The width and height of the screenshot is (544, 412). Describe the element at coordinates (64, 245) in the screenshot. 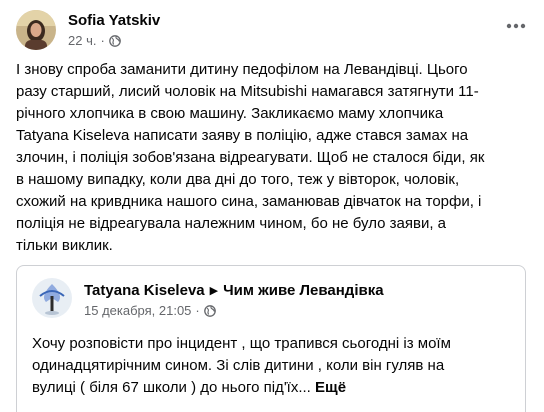

I see `post-line: тільки виклик.` at that location.